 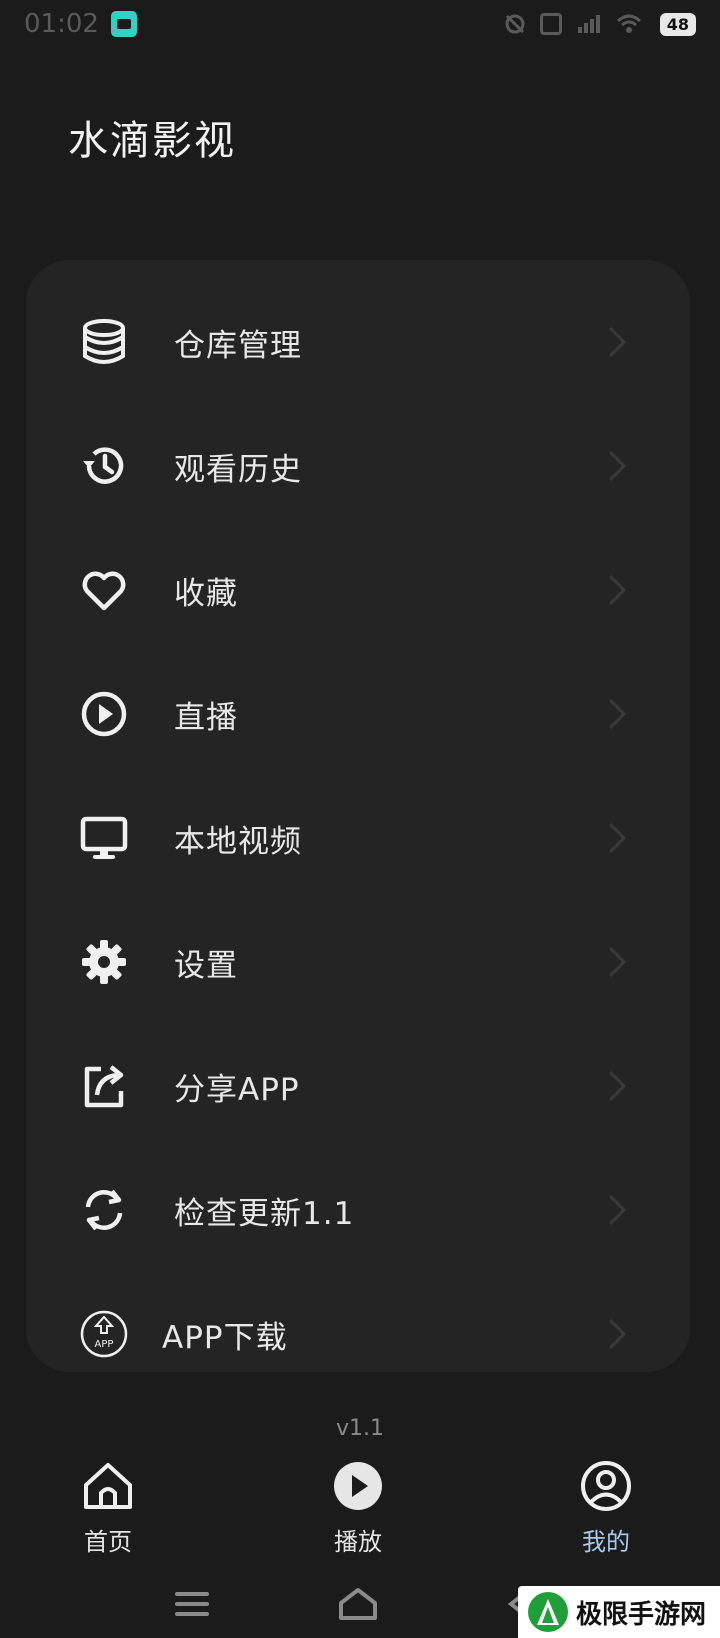 What do you see at coordinates (606, 1486) in the screenshot?
I see `user-icon` at bounding box center [606, 1486].